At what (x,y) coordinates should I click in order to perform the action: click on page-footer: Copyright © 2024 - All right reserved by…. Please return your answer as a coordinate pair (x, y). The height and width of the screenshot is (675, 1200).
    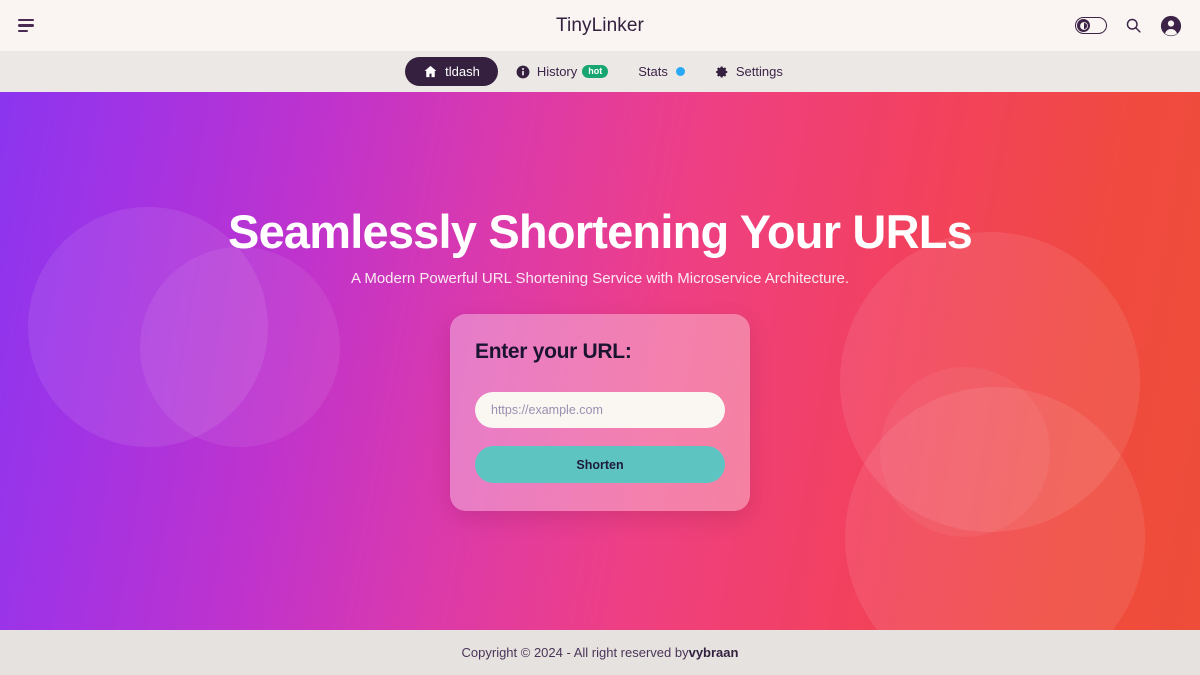
    Looking at the image, I should click on (600, 652).